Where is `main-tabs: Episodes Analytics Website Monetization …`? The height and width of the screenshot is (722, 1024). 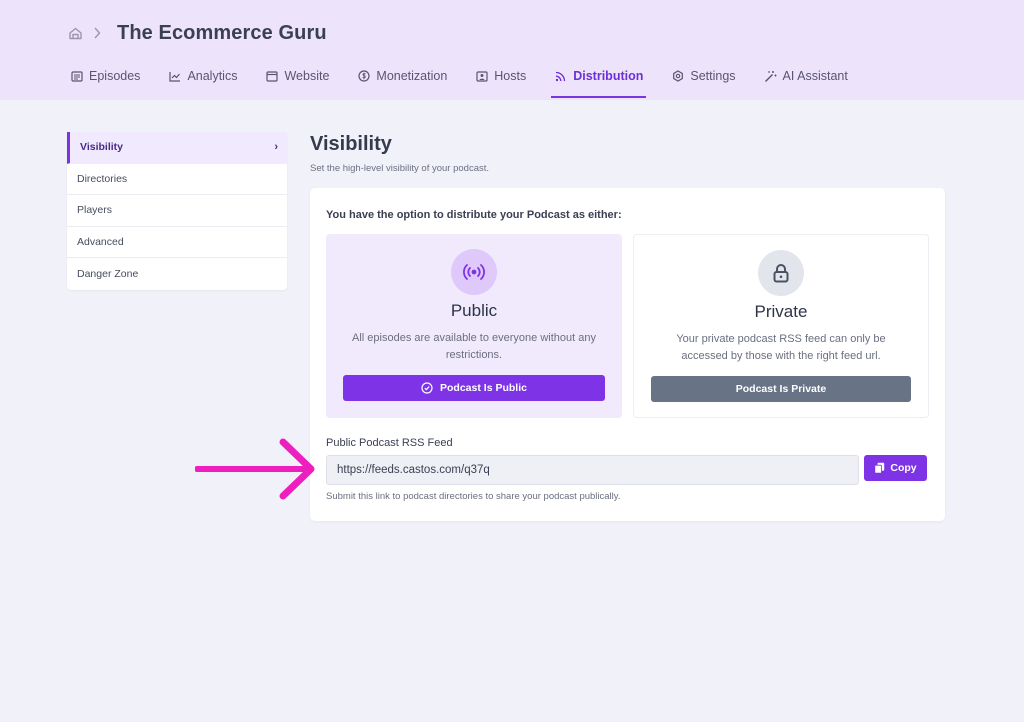 main-tabs: Episodes Analytics Website Monetization … is located at coordinates (473, 80).